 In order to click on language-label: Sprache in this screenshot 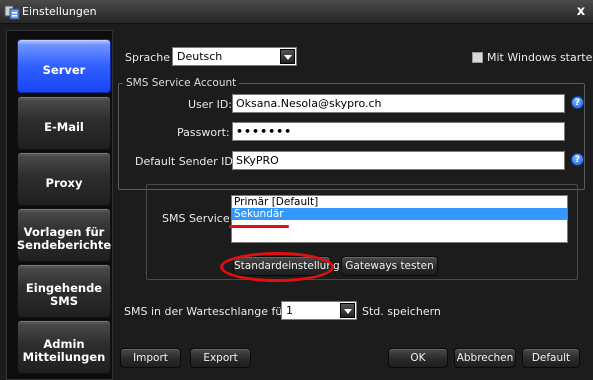, I will do `click(148, 57)`.